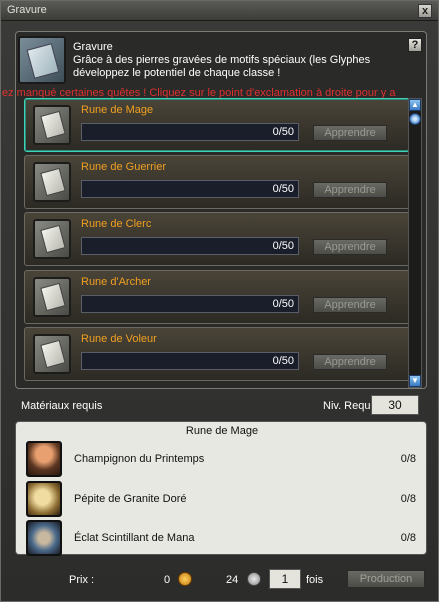  I want to click on material-name: Champignon du Printemps, so click(139, 459).